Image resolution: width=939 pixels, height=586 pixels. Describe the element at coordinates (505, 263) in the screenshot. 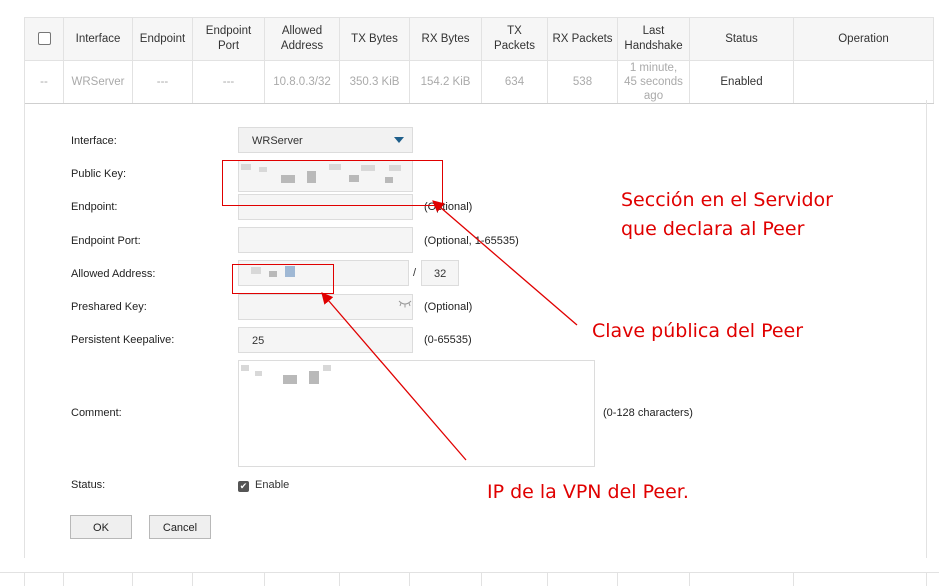

I see `public-key-arrow` at that location.